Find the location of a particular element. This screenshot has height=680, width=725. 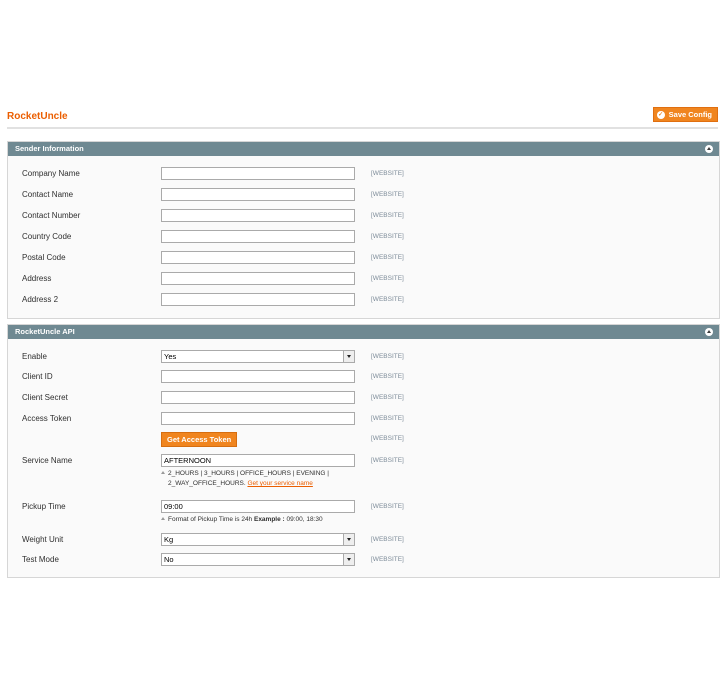

client-id-input is located at coordinates (258, 376).